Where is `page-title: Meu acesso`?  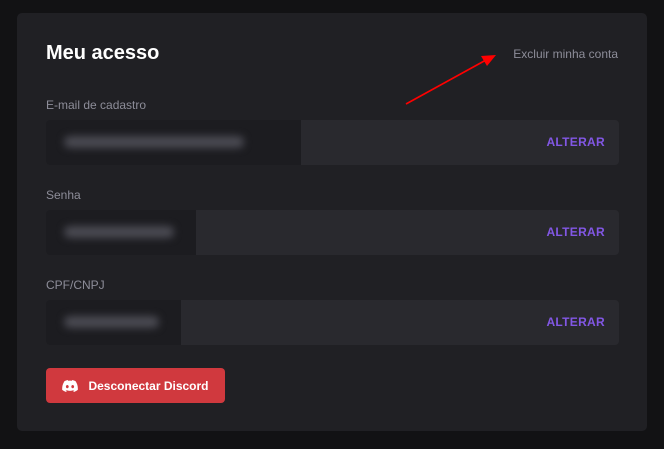
page-title: Meu acesso is located at coordinates (103, 53).